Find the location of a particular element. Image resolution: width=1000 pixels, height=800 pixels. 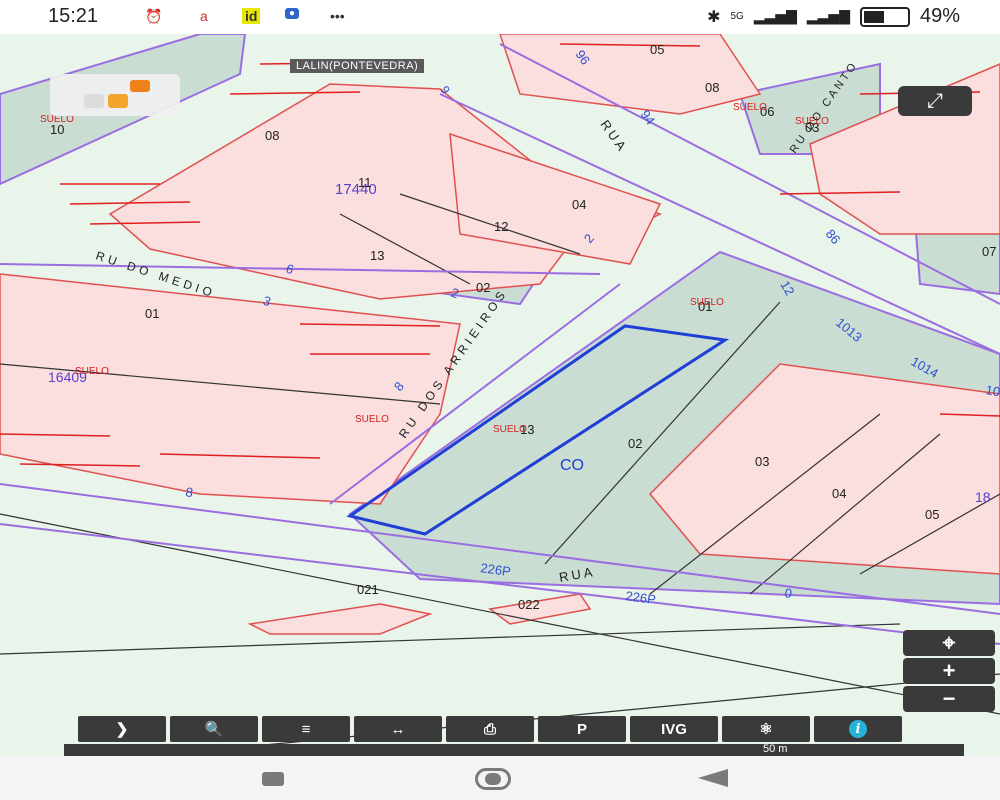

measure-icon: ↔ is located at coordinates (398, 729).